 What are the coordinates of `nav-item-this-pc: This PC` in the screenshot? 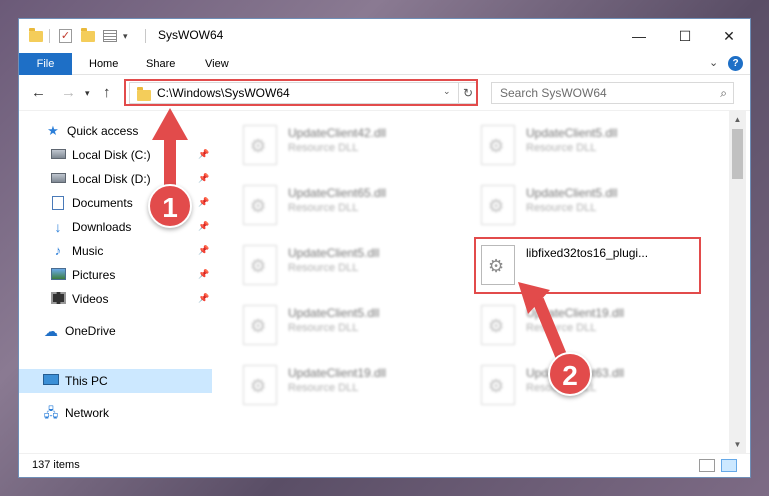 It's located at (115, 381).